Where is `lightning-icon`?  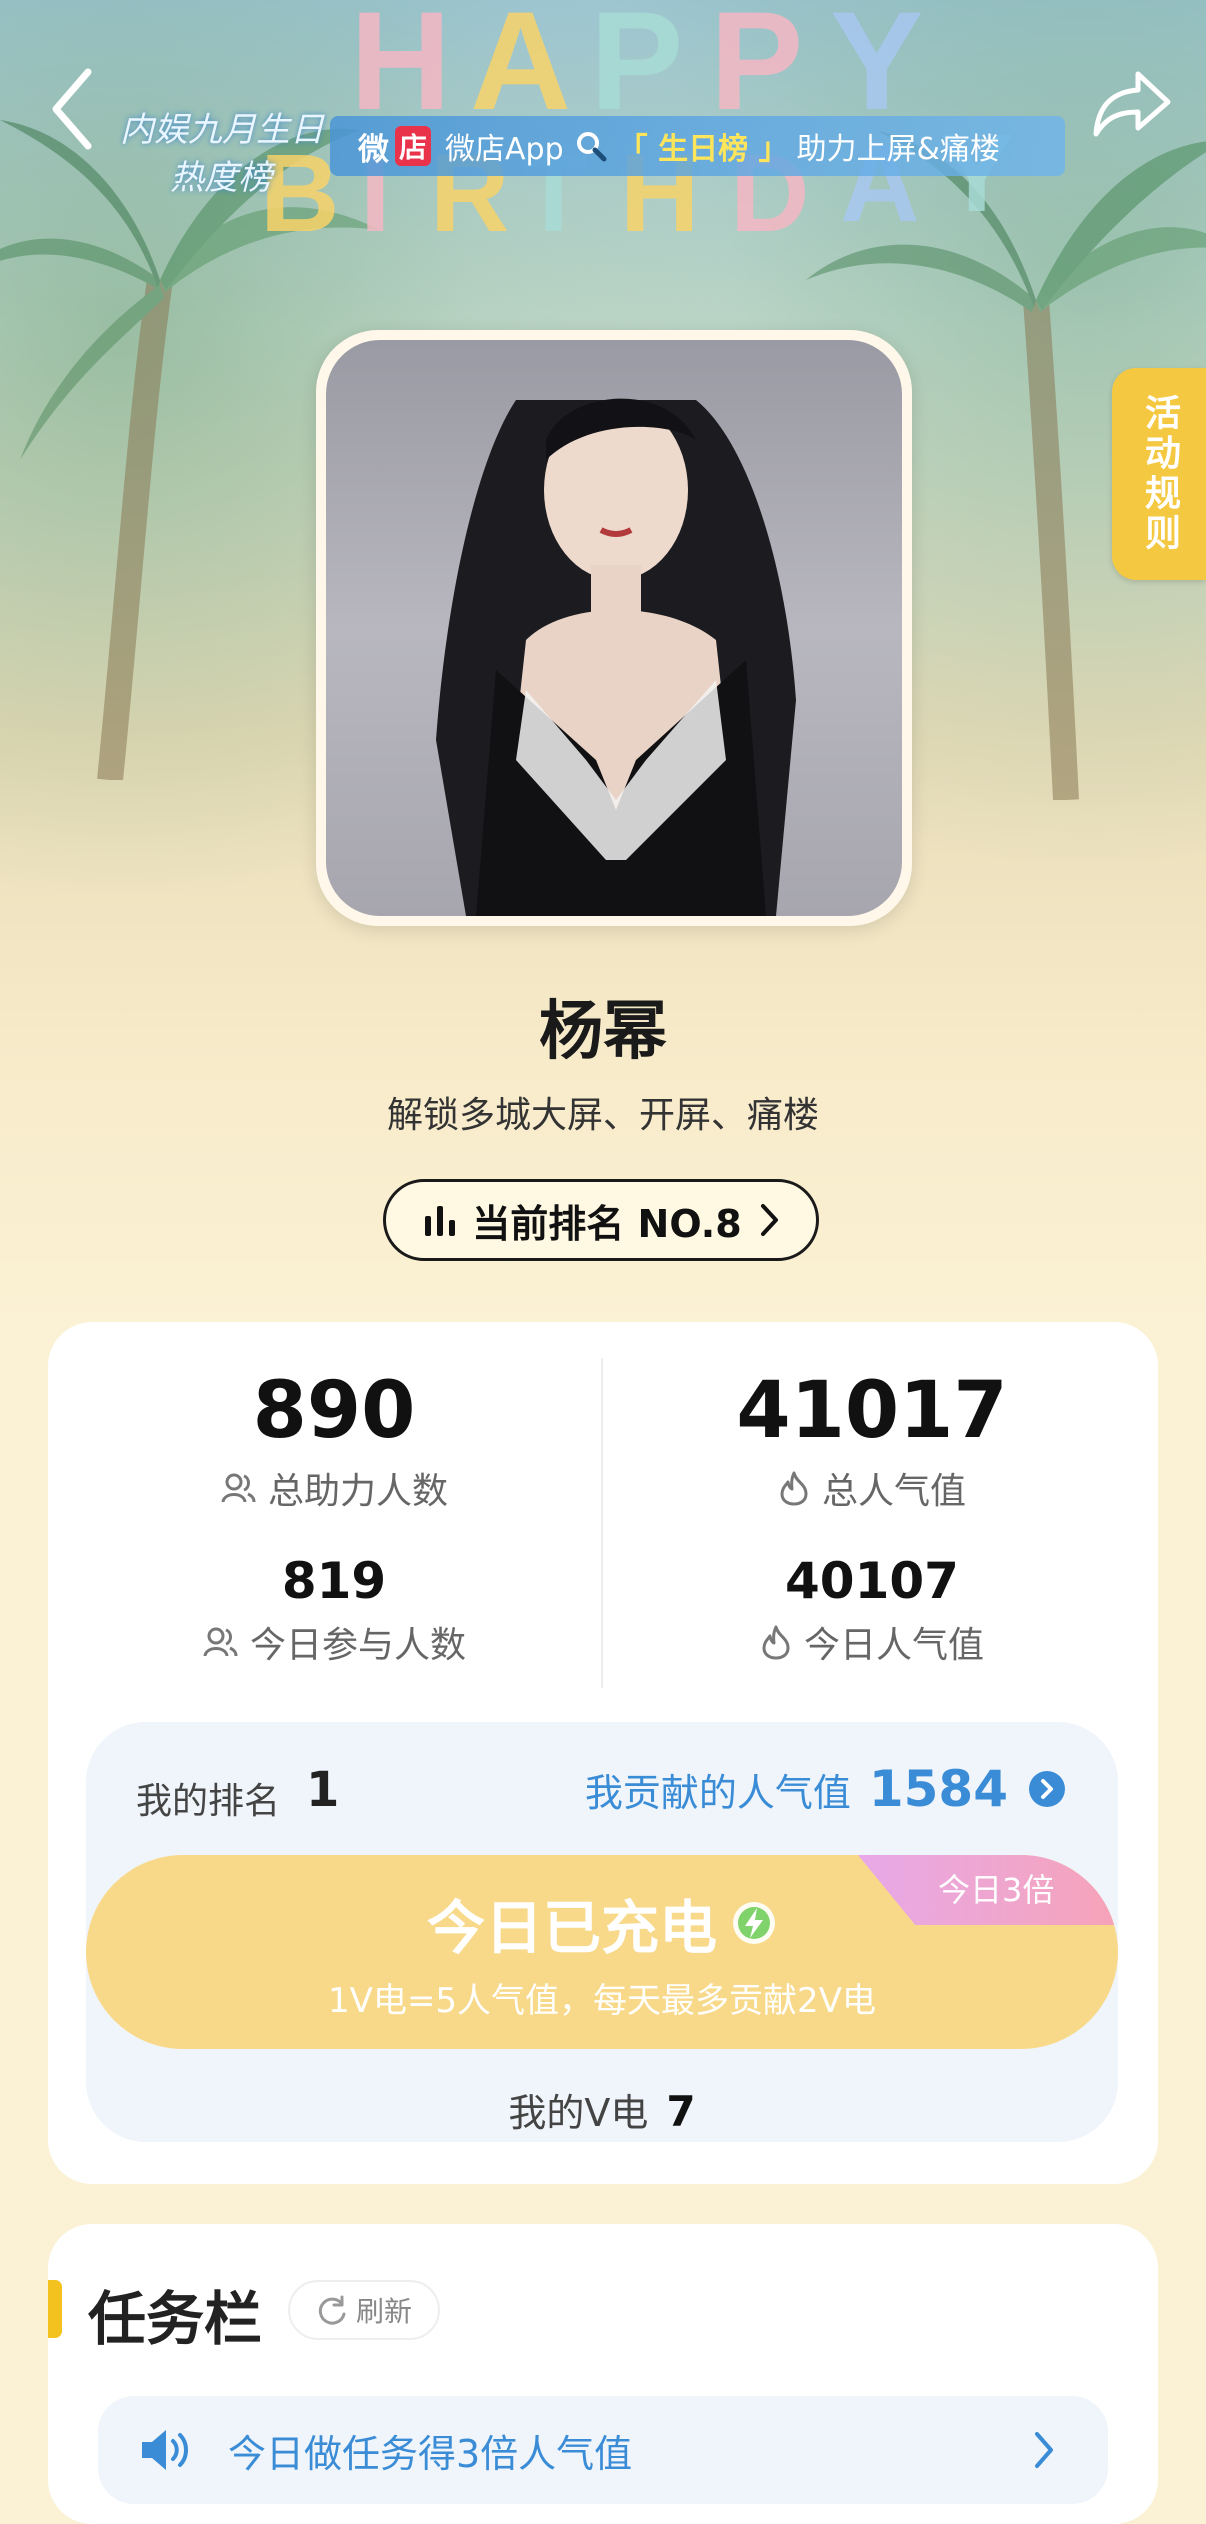
lightning-icon is located at coordinates (754, 1923).